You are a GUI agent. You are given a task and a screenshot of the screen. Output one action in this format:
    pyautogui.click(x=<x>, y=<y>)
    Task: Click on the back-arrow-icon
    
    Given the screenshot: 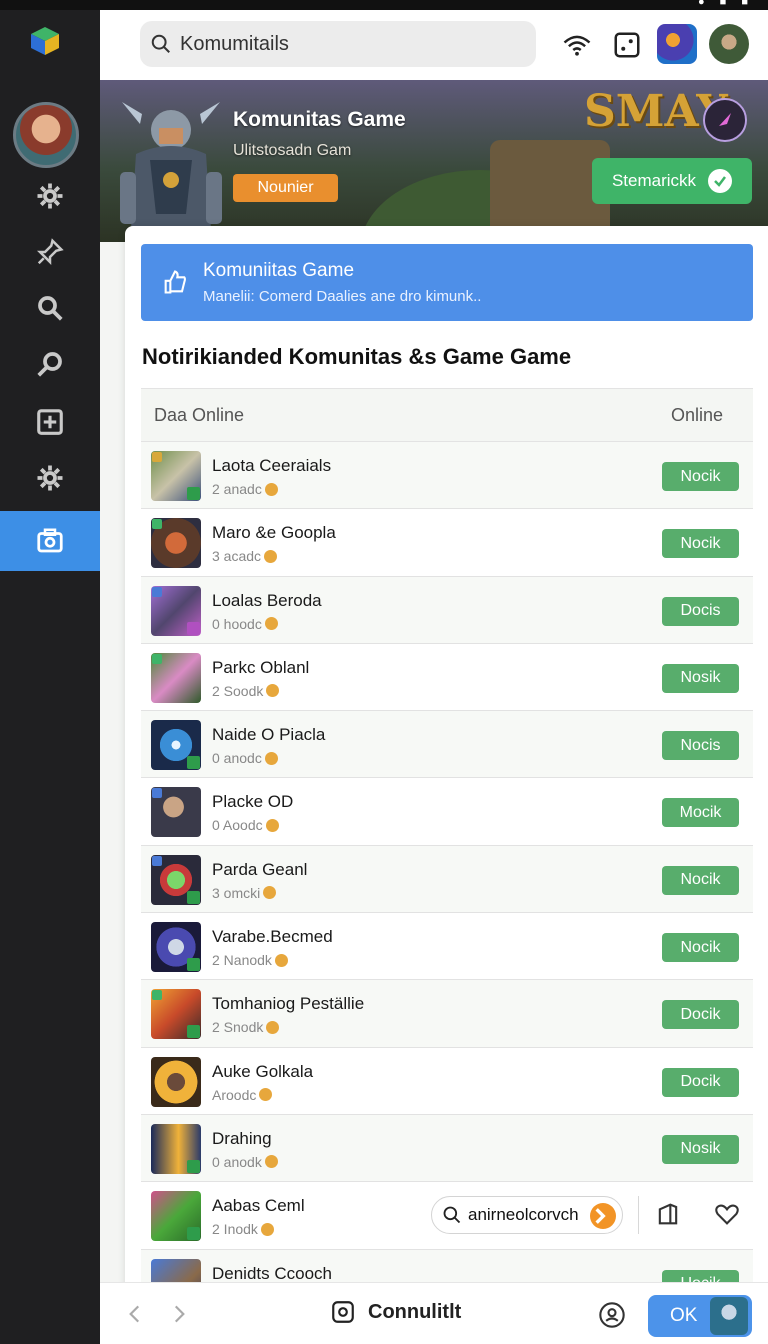 What is the action you would take?
    pyautogui.click(x=135, y=1314)
    